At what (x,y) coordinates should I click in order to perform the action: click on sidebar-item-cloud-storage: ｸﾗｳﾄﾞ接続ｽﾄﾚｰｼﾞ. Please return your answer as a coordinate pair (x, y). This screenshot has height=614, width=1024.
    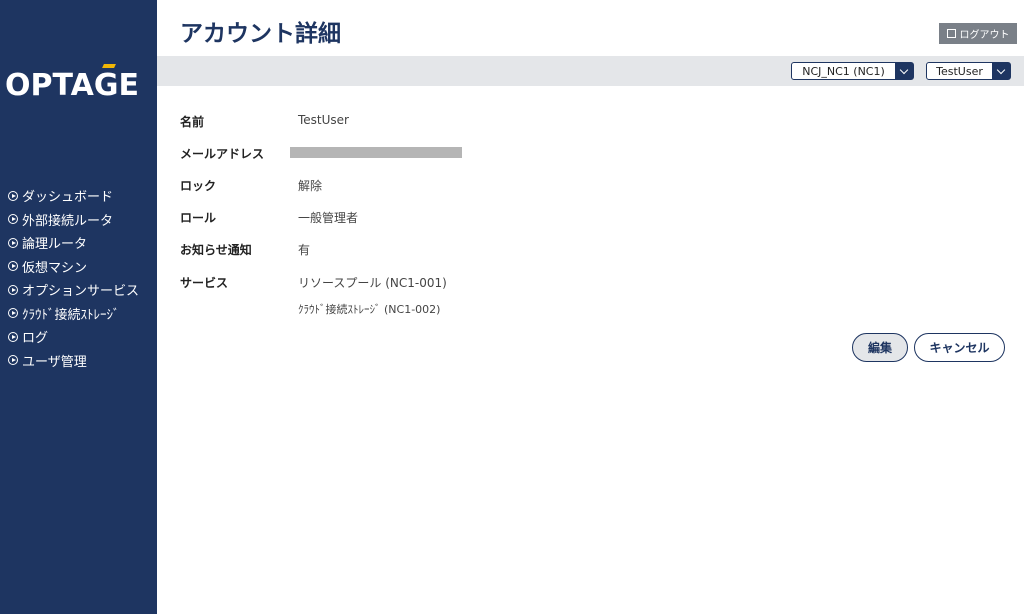
    Looking at the image, I should click on (73, 314).